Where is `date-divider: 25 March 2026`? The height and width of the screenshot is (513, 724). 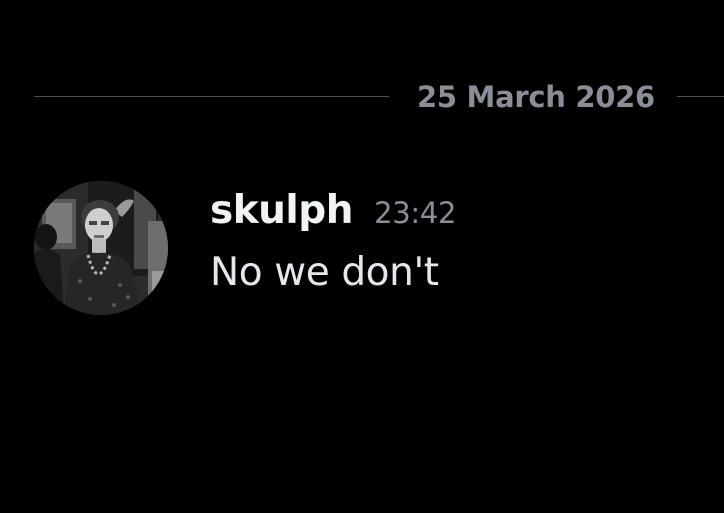 date-divider: 25 March 2026 is located at coordinates (379, 97).